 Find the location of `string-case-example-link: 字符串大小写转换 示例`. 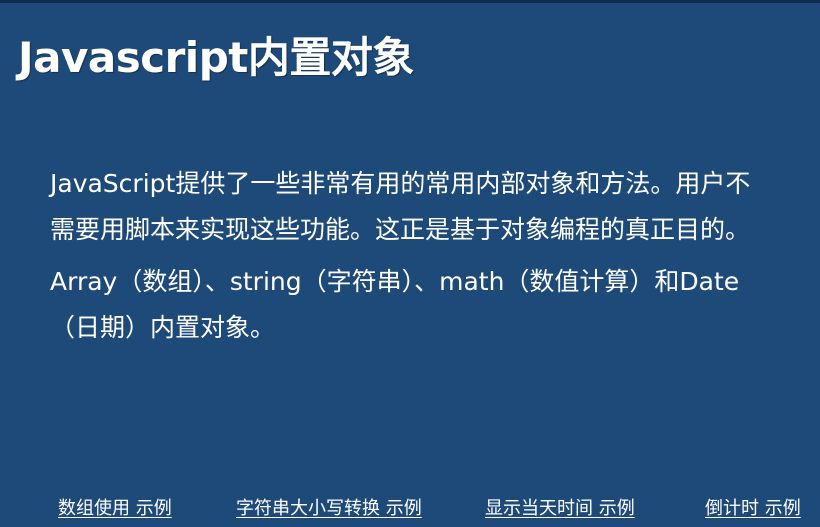

string-case-example-link: 字符串大小写转换 示例 is located at coordinates (329, 509).